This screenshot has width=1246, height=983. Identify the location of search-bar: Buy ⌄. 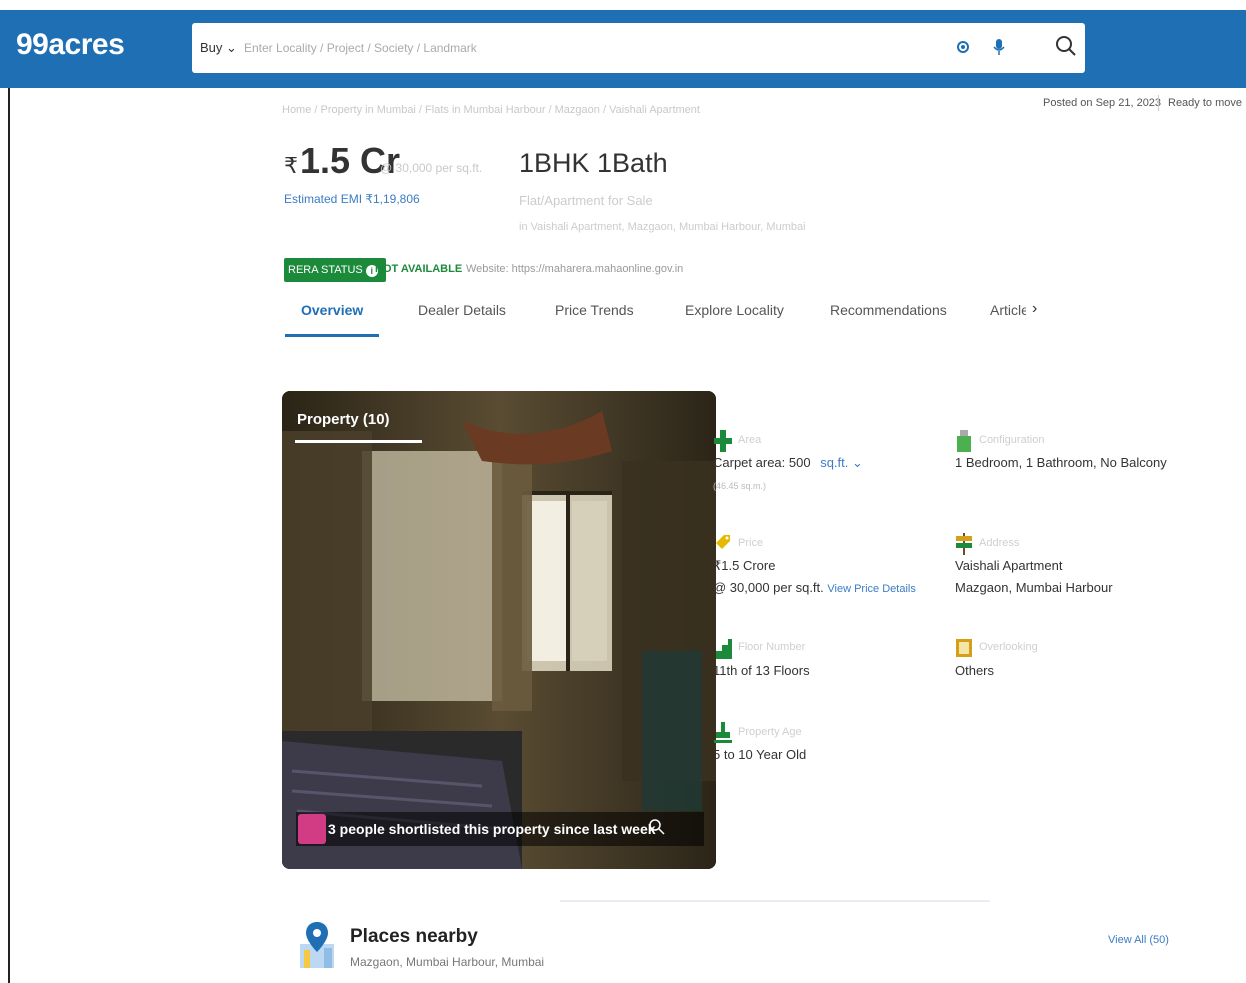
(638, 48).